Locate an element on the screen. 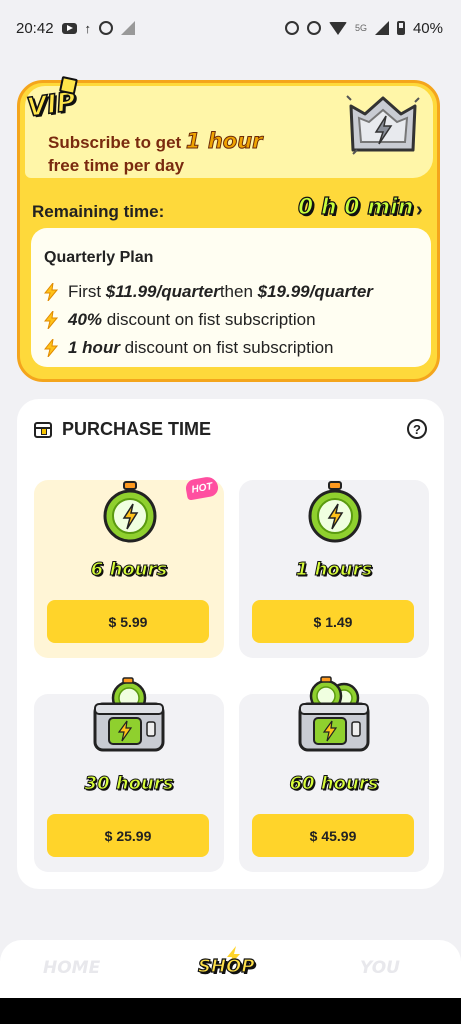 The image size is (461, 1024). nav-you: YOU is located at coordinates (380, 968).